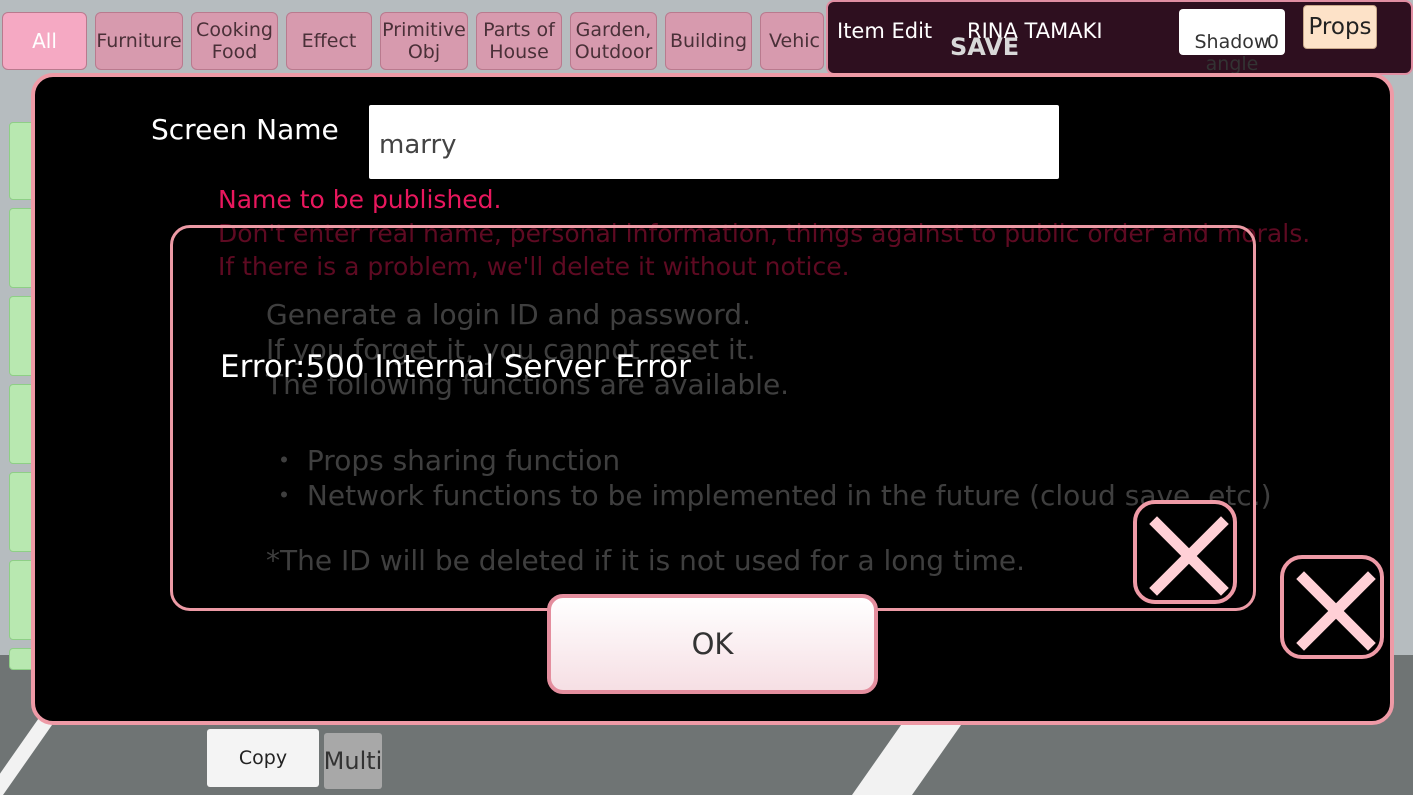  Describe the element at coordinates (1272, 42) in the screenshot. I see `shadow-angle-value: 0` at that location.